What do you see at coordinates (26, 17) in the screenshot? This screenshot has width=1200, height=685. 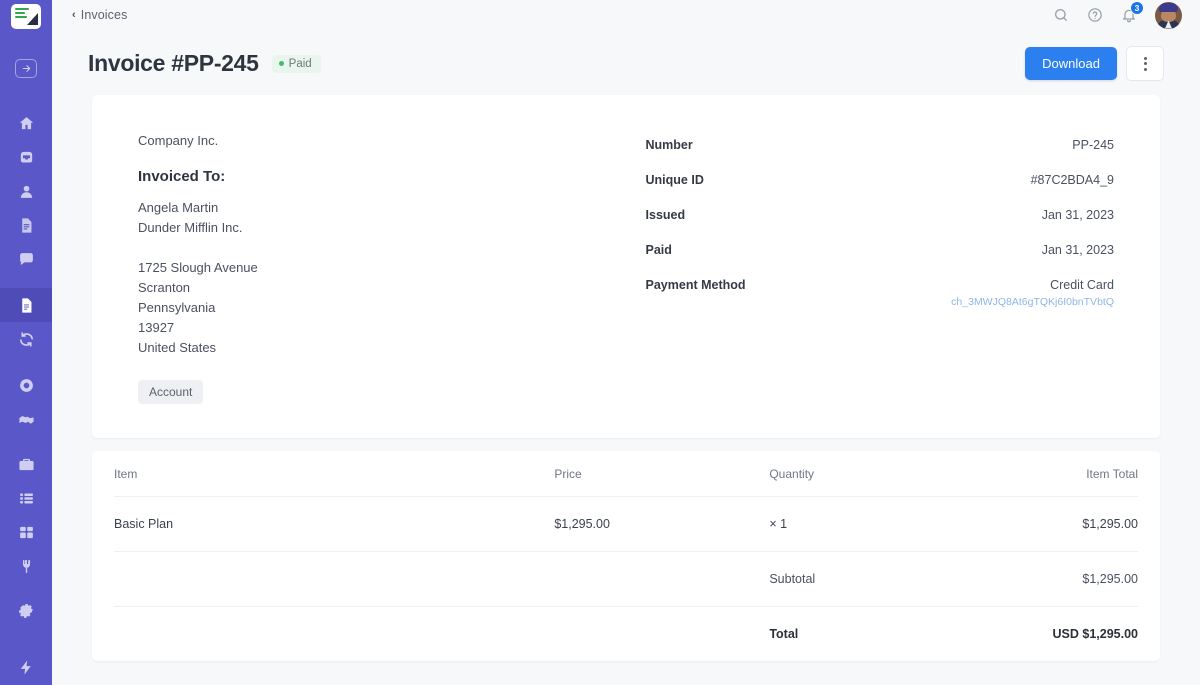 I see `paperform-logo` at bounding box center [26, 17].